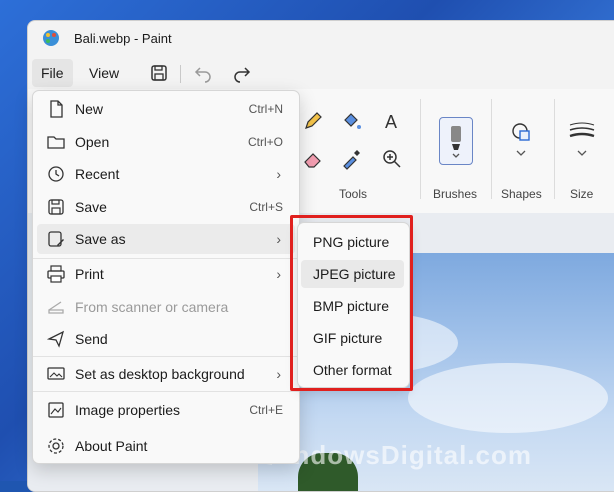  I want to click on eraser-icon, so click(313, 159).